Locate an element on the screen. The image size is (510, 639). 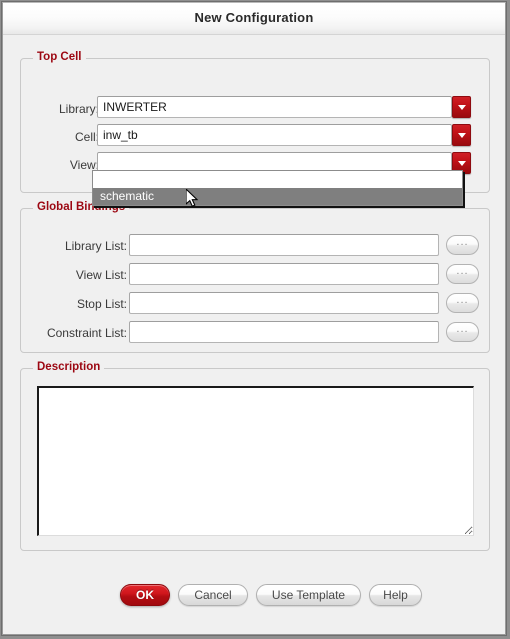
ok-button: OK is located at coordinates (145, 595).